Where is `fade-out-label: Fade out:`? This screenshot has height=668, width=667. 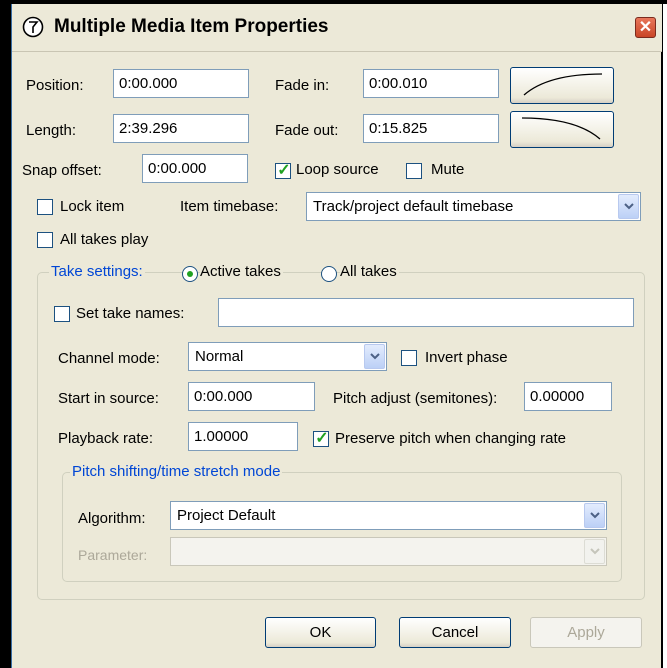
fade-out-label: Fade out: is located at coordinates (307, 130).